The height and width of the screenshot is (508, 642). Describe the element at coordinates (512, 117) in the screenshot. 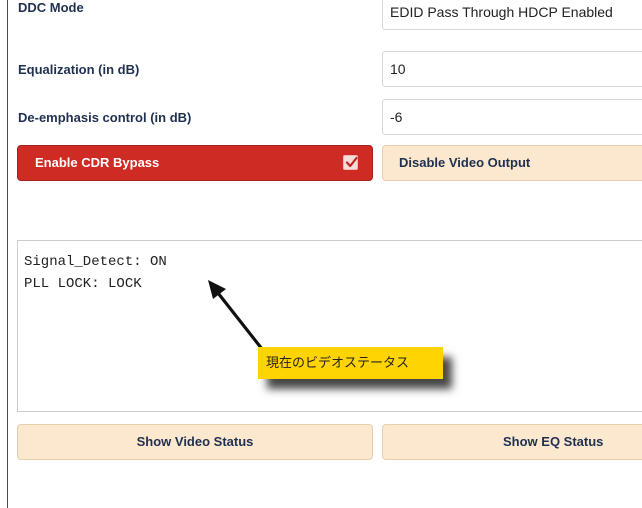

I see `deemphasis-input: -6` at that location.